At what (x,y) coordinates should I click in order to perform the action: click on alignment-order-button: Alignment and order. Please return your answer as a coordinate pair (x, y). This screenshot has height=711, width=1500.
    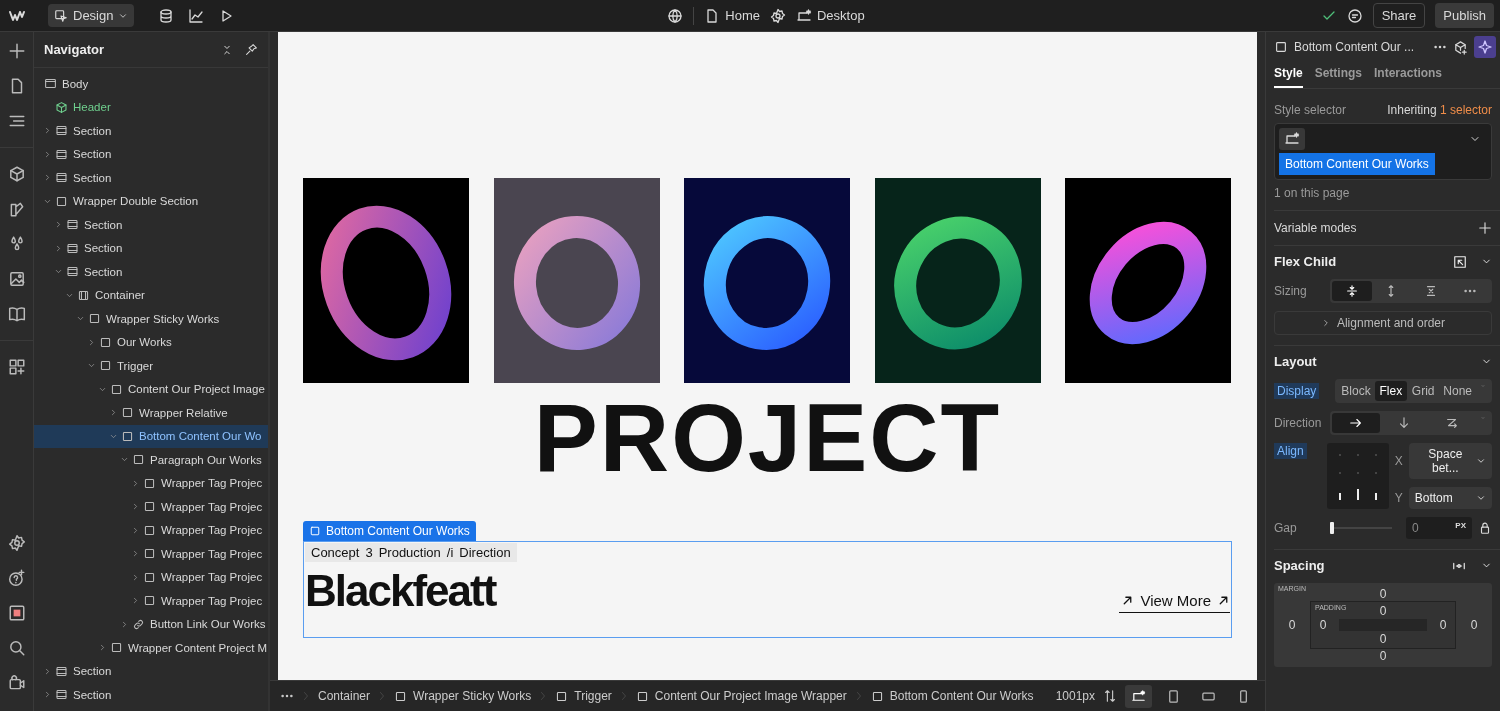
    Looking at the image, I should click on (1383, 323).